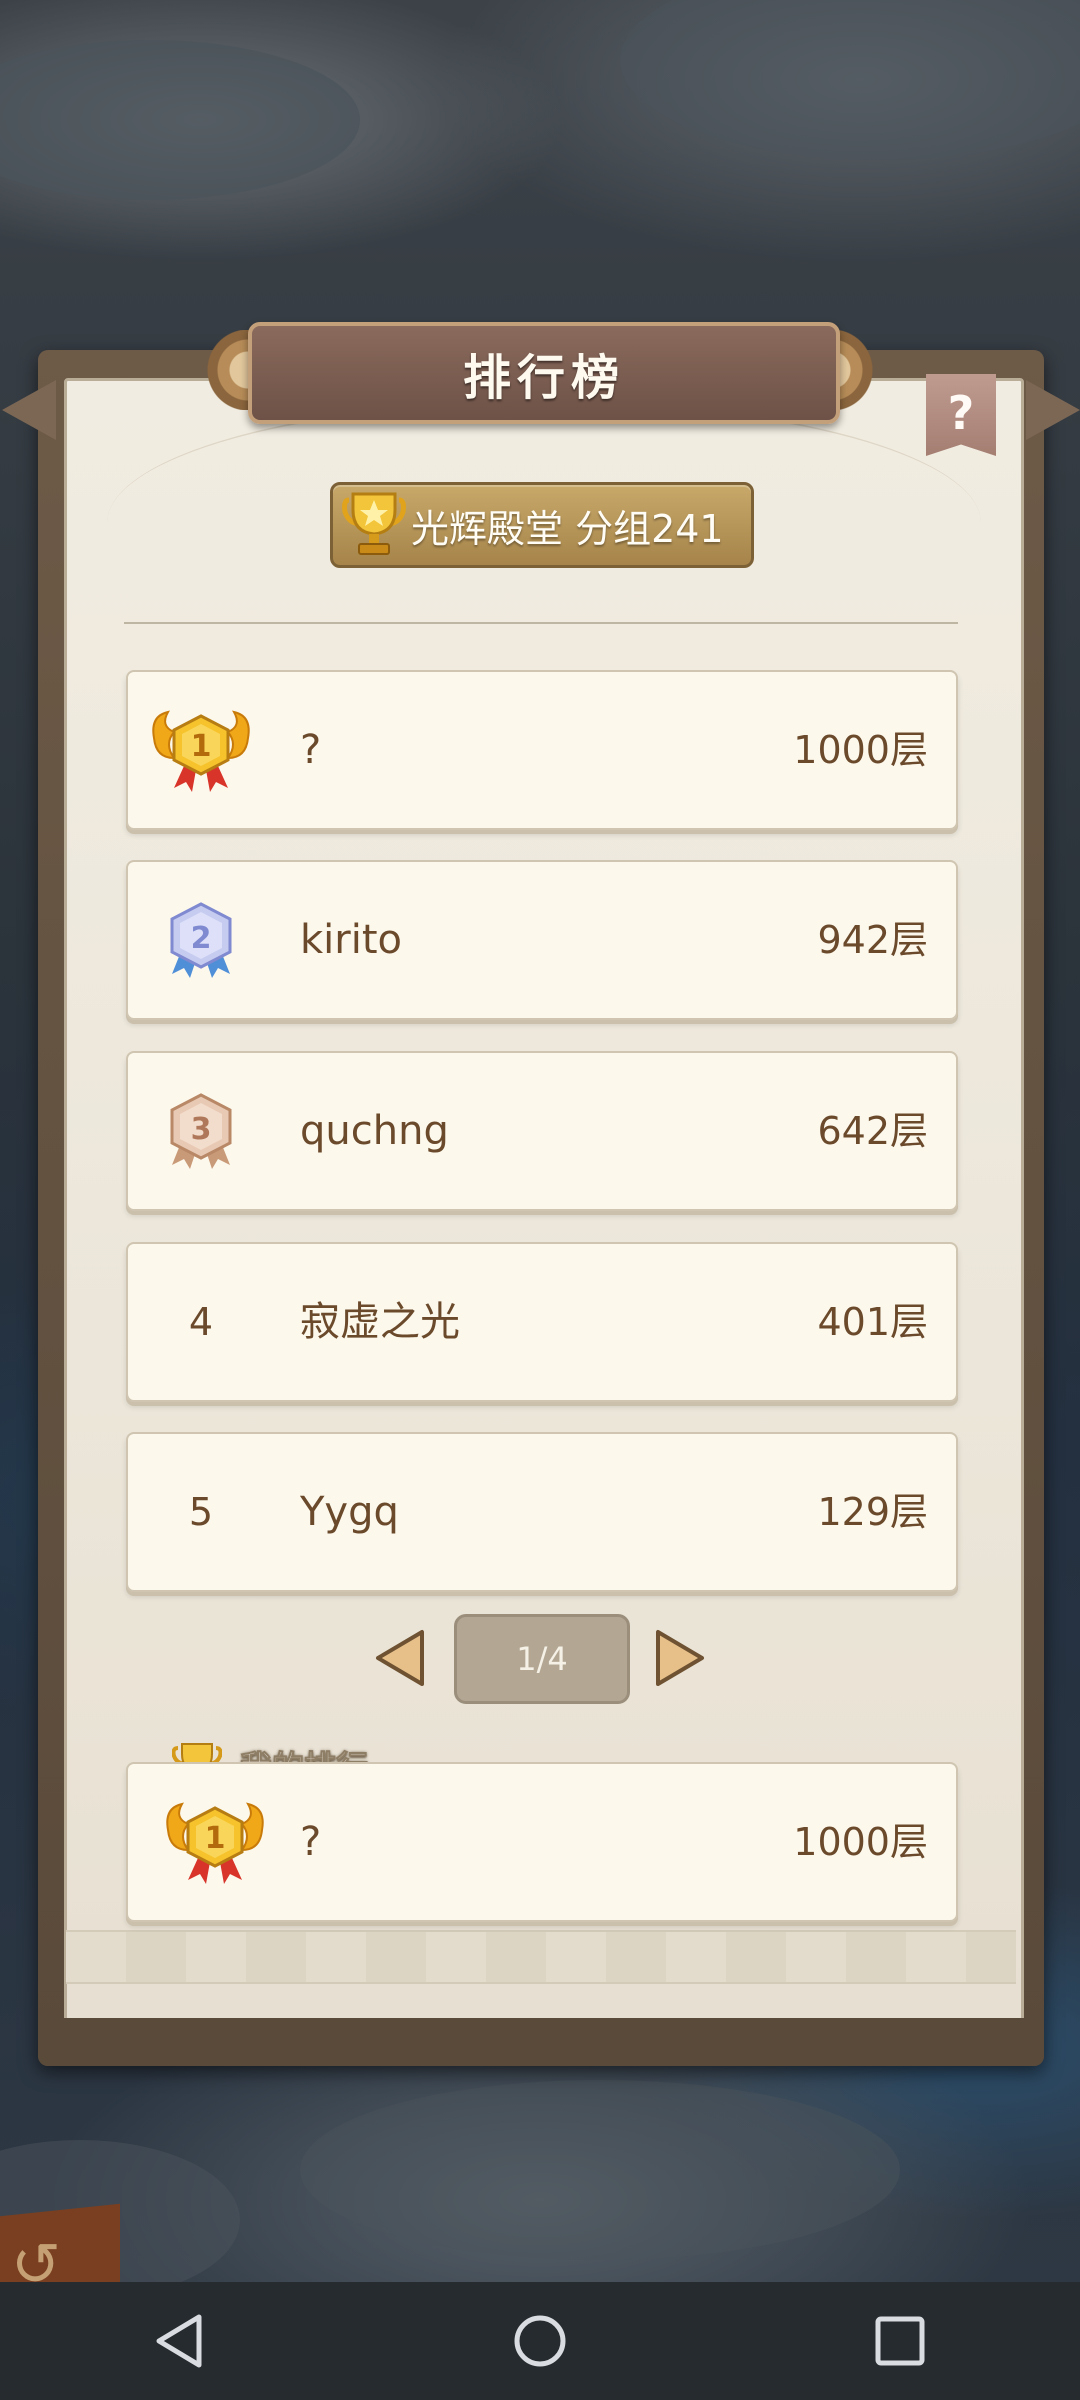 The image size is (1080, 2400). I want to click on player-name: 寂虚之光, so click(380, 1322).